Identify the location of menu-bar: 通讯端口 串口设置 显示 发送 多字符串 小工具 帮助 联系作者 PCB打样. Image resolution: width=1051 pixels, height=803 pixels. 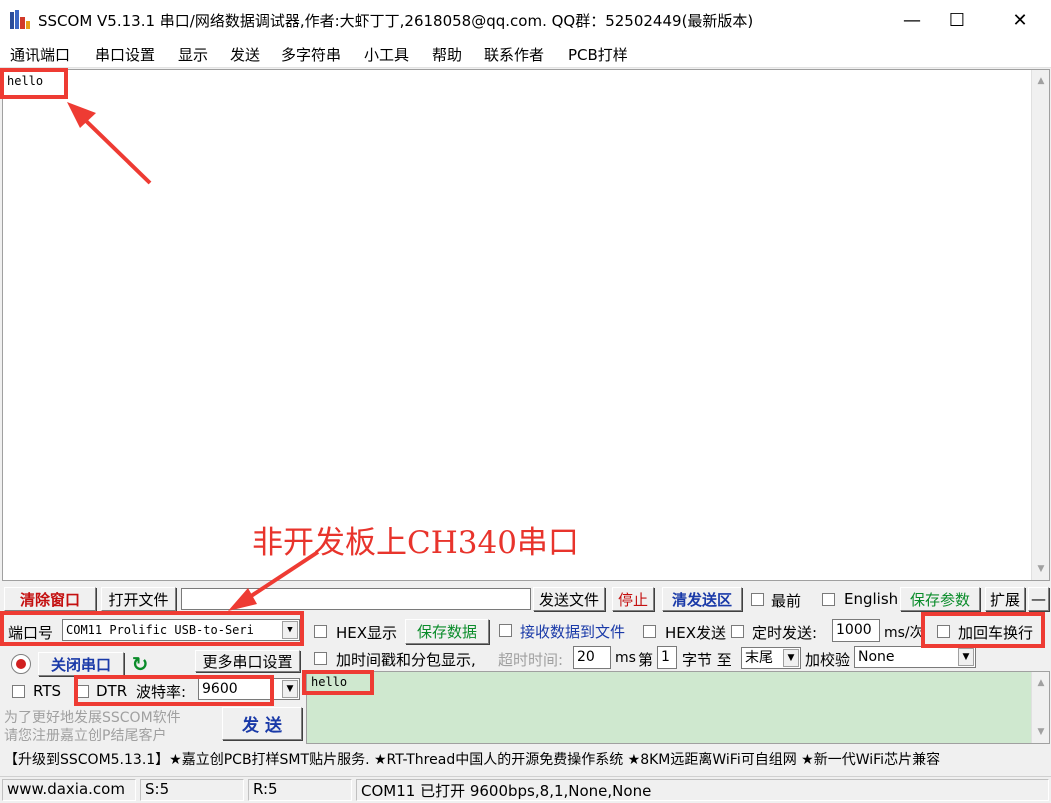
(525, 54).